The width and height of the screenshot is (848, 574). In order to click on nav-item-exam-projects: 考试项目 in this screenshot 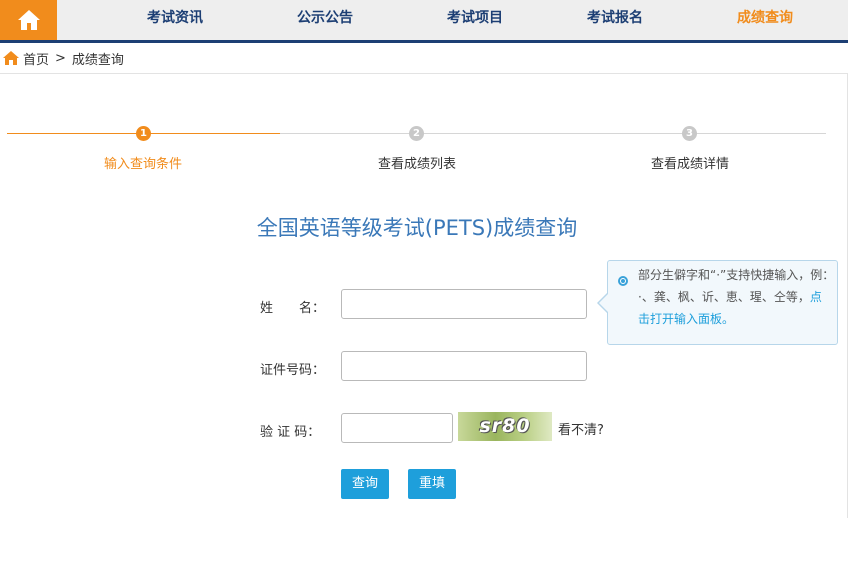, I will do `click(475, 18)`.